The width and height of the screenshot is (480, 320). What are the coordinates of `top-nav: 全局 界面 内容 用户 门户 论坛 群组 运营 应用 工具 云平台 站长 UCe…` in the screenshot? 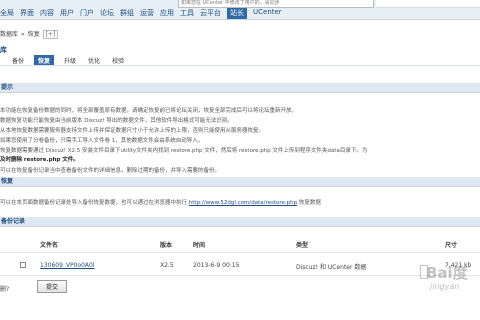 It's located at (144, 13).